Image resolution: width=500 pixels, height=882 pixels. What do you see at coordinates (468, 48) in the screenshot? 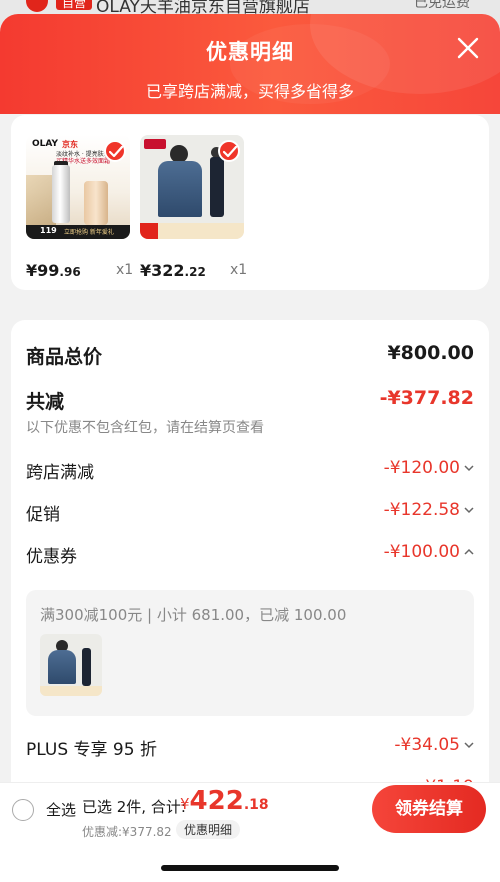
I see `close-icon` at bounding box center [468, 48].